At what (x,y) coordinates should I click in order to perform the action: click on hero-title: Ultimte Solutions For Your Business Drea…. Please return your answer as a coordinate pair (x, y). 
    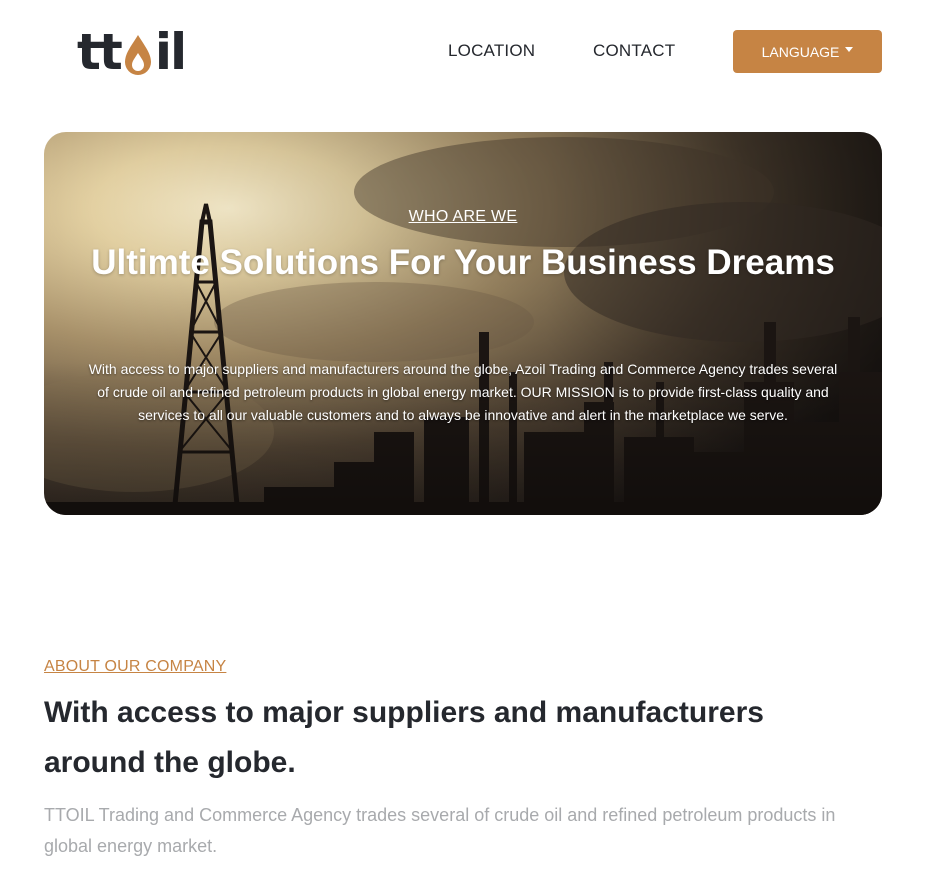
    Looking at the image, I should click on (463, 262).